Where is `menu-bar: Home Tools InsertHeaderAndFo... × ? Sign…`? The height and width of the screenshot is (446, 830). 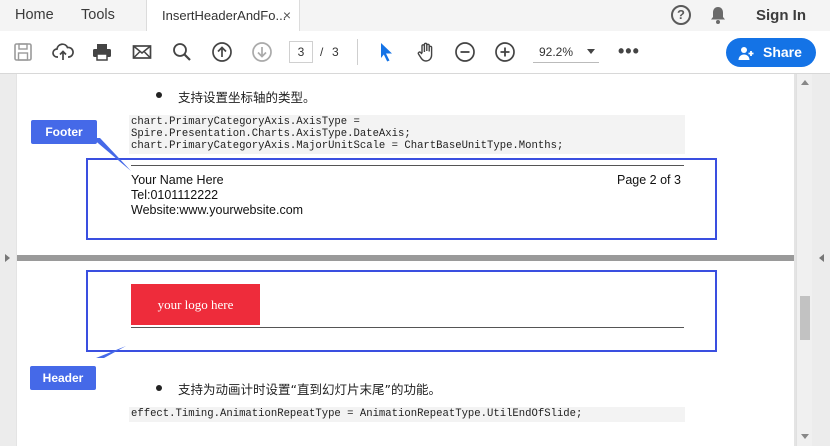
menu-bar: Home Tools InsertHeaderAndFo... × ? Sign… is located at coordinates (415, 15).